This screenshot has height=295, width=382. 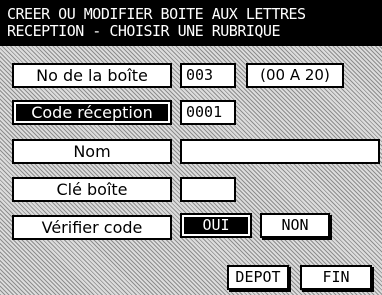 I want to click on header-line-1: CREER OU MODIFIER BOITE AUX LETTRES, so click(x=156, y=14).